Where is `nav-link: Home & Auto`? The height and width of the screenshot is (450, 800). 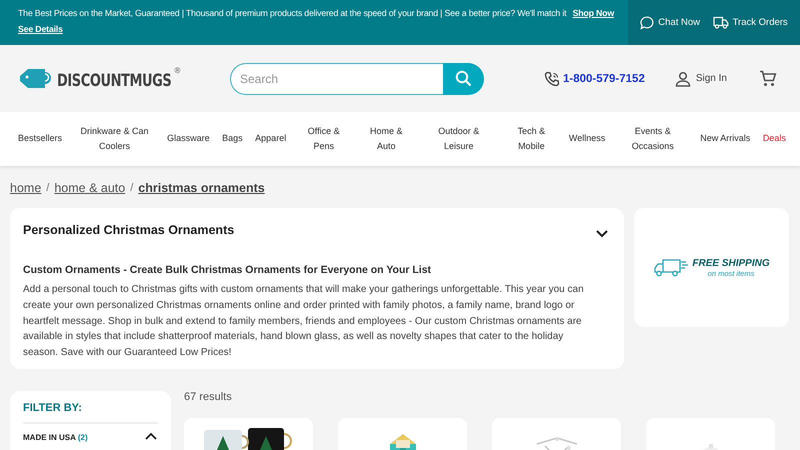 nav-link: Home & Auto is located at coordinates (386, 139).